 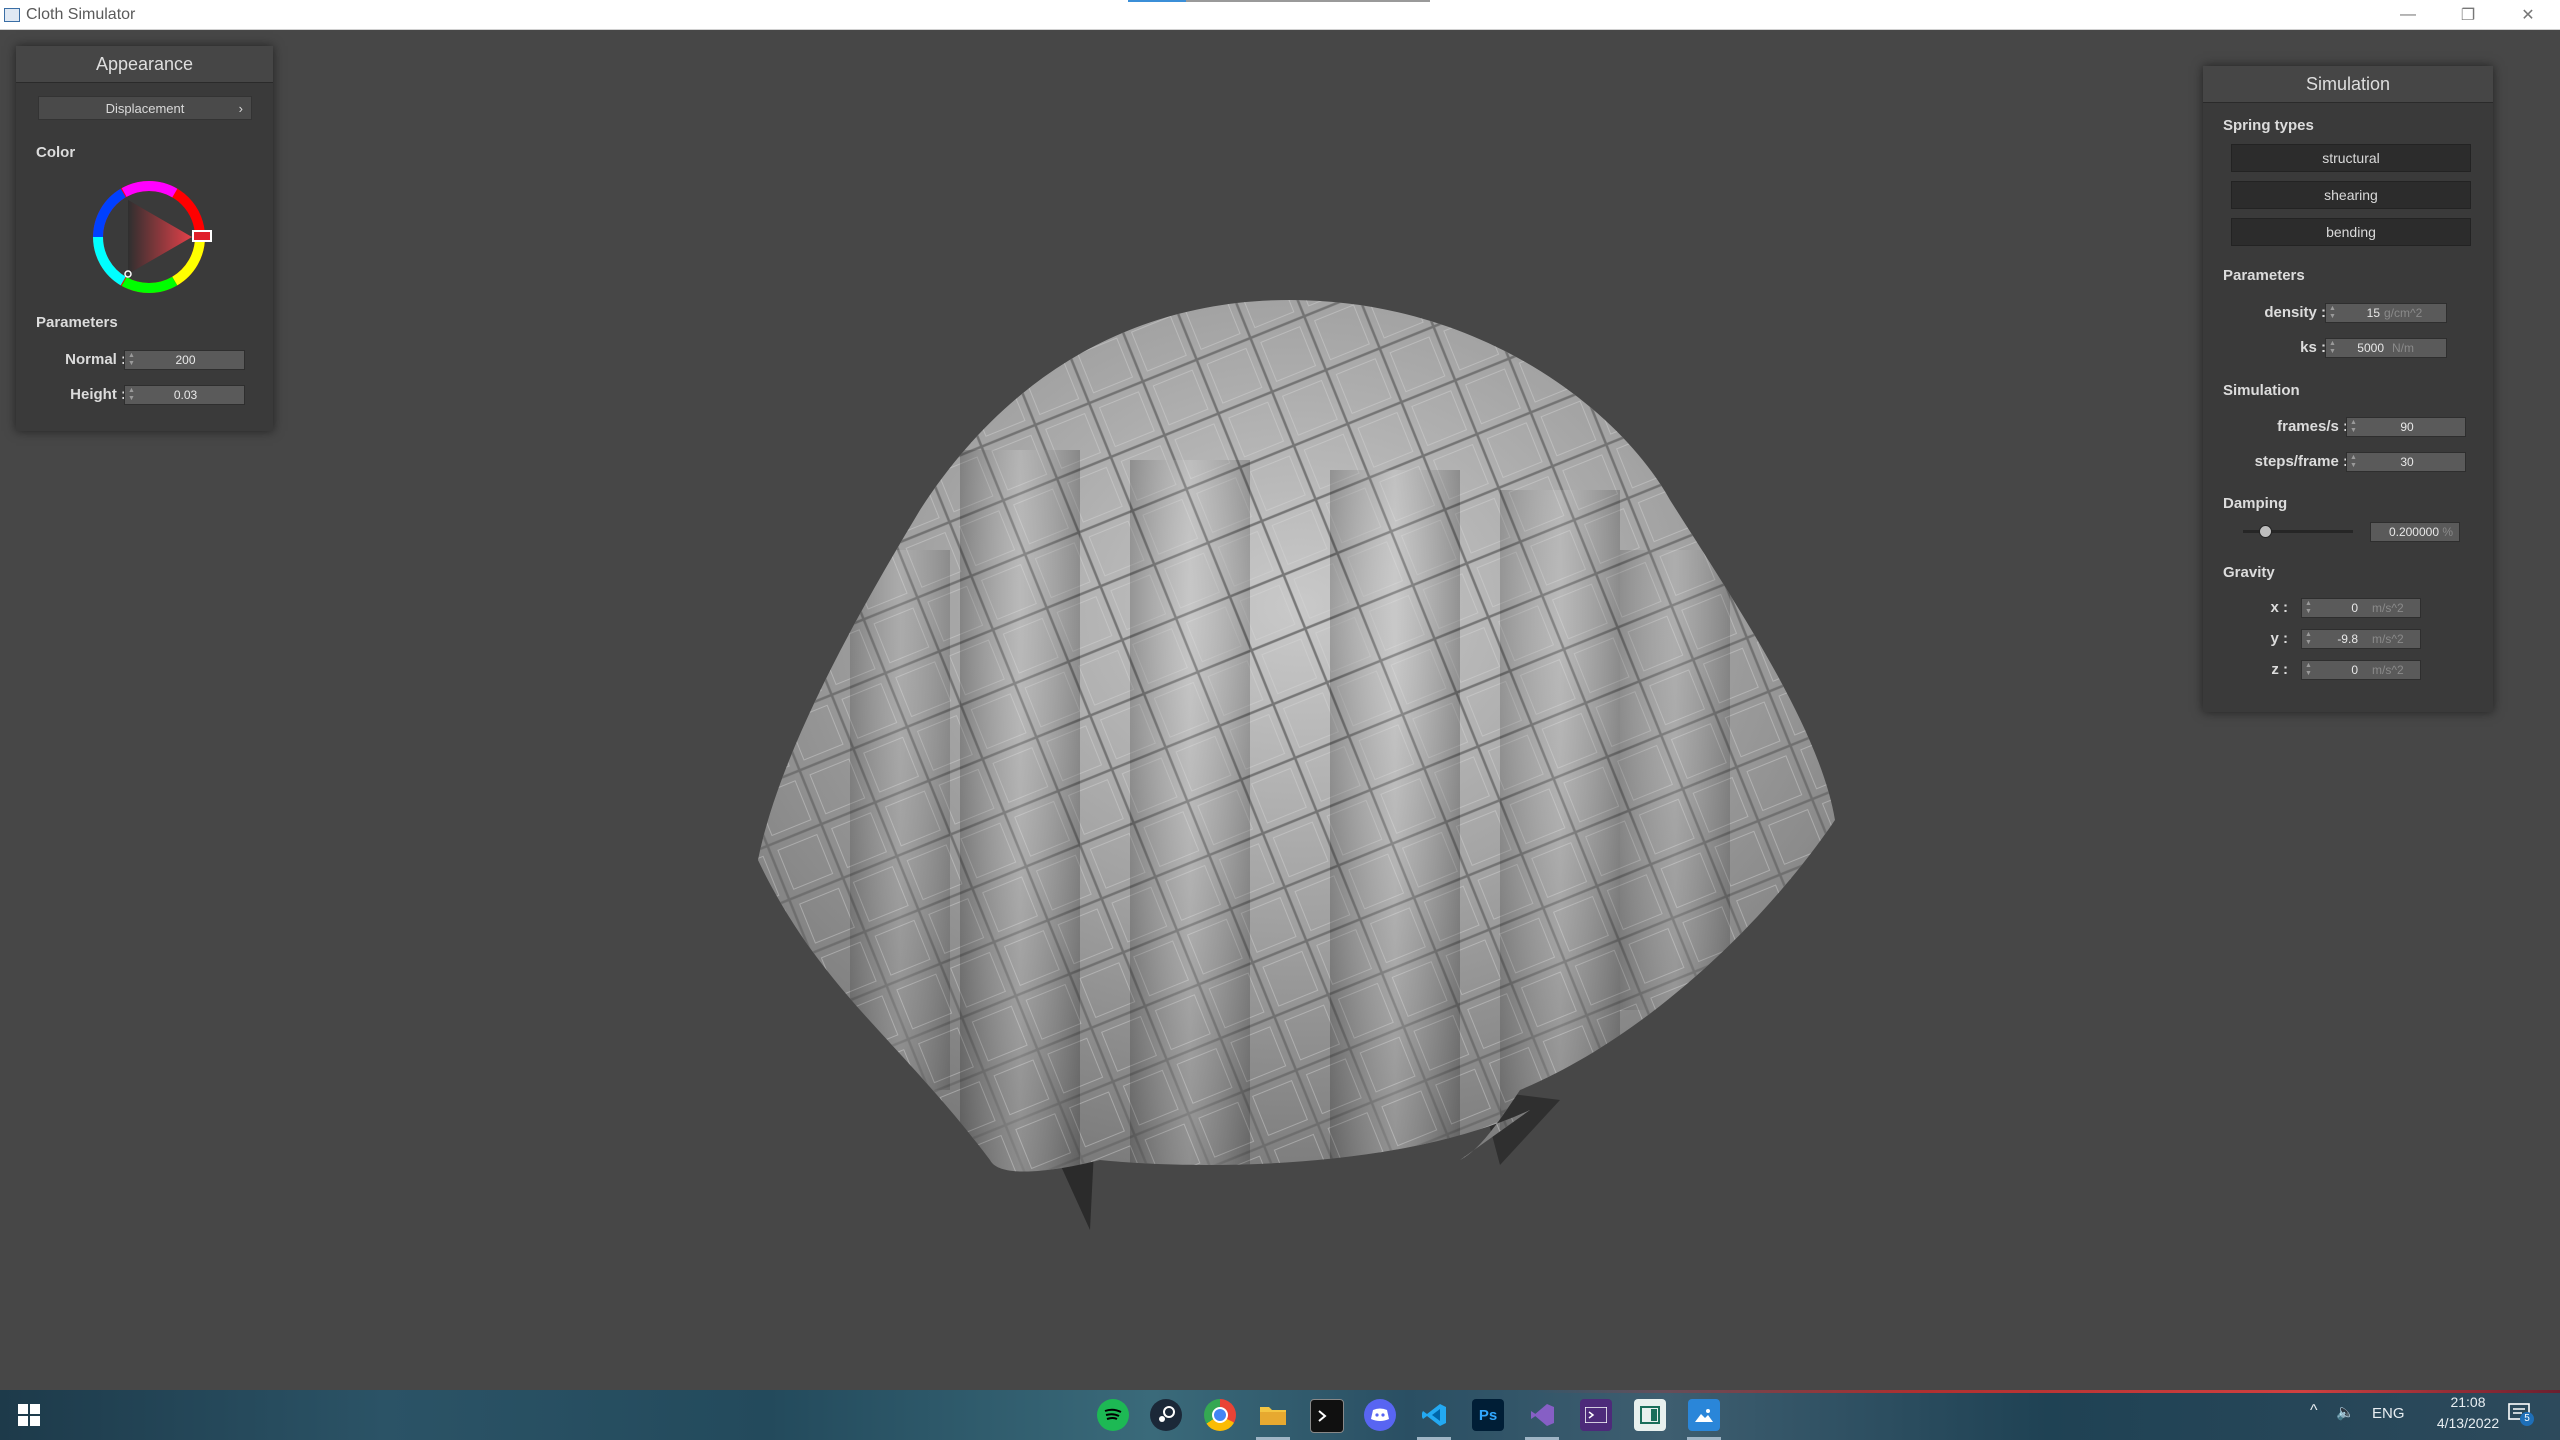 I want to click on windows-start-icon, so click(x=29, y=1415).